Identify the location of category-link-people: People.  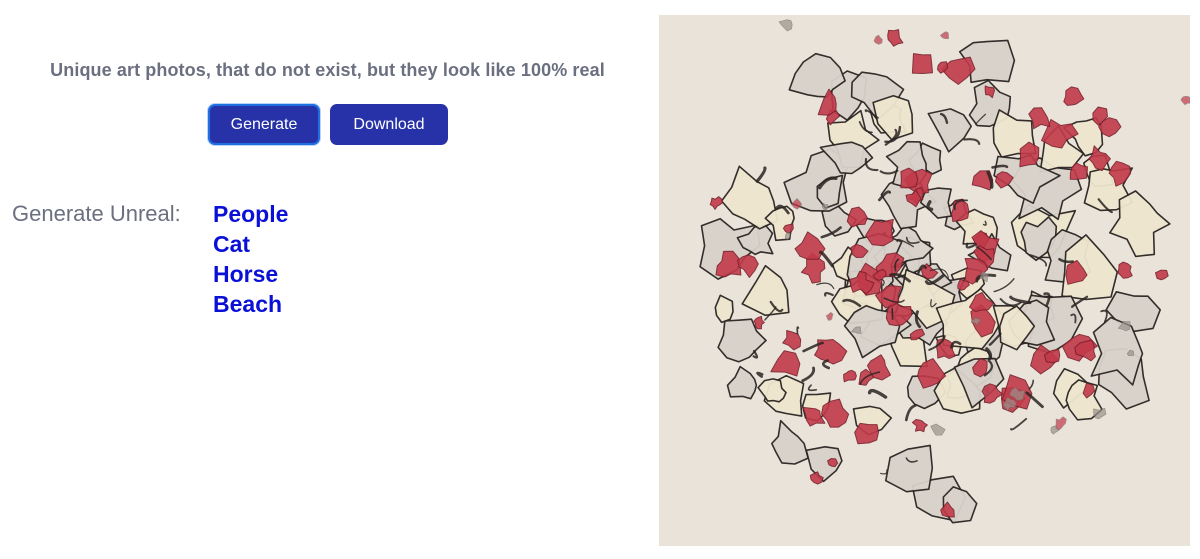
(250, 214).